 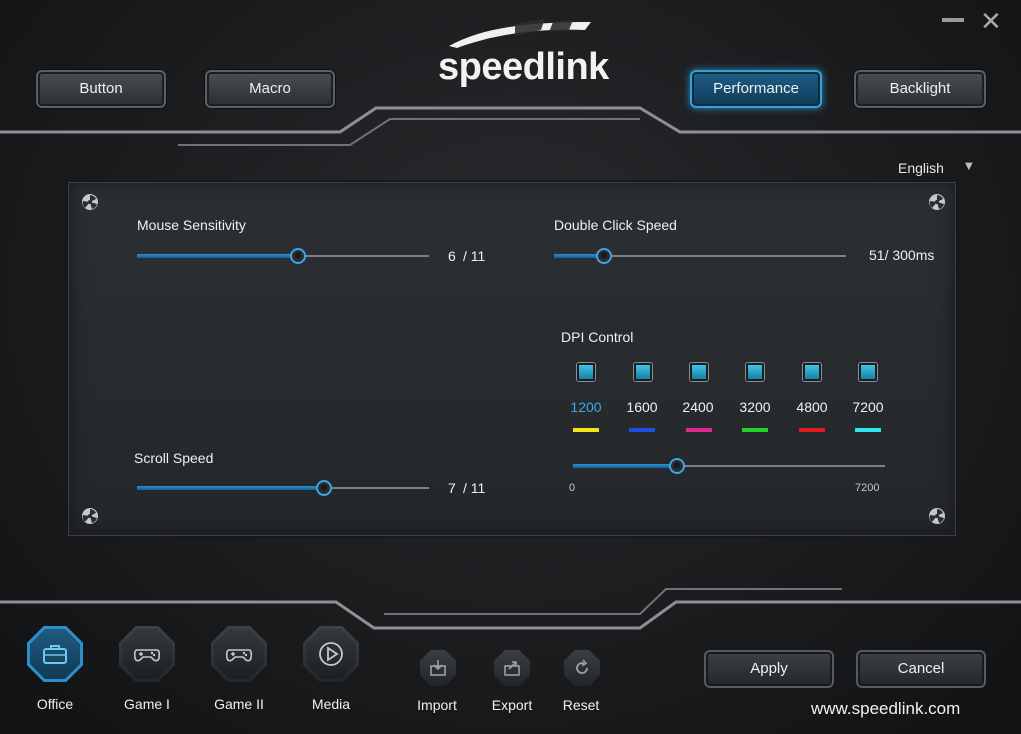 I want to click on dpi-value-1200: 1200, so click(x=586, y=407).